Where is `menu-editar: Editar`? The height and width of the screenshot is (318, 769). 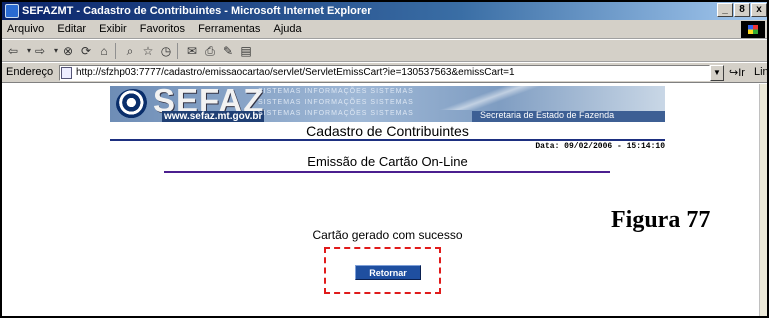 menu-editar: Editar is located at coordinates (71, 29).